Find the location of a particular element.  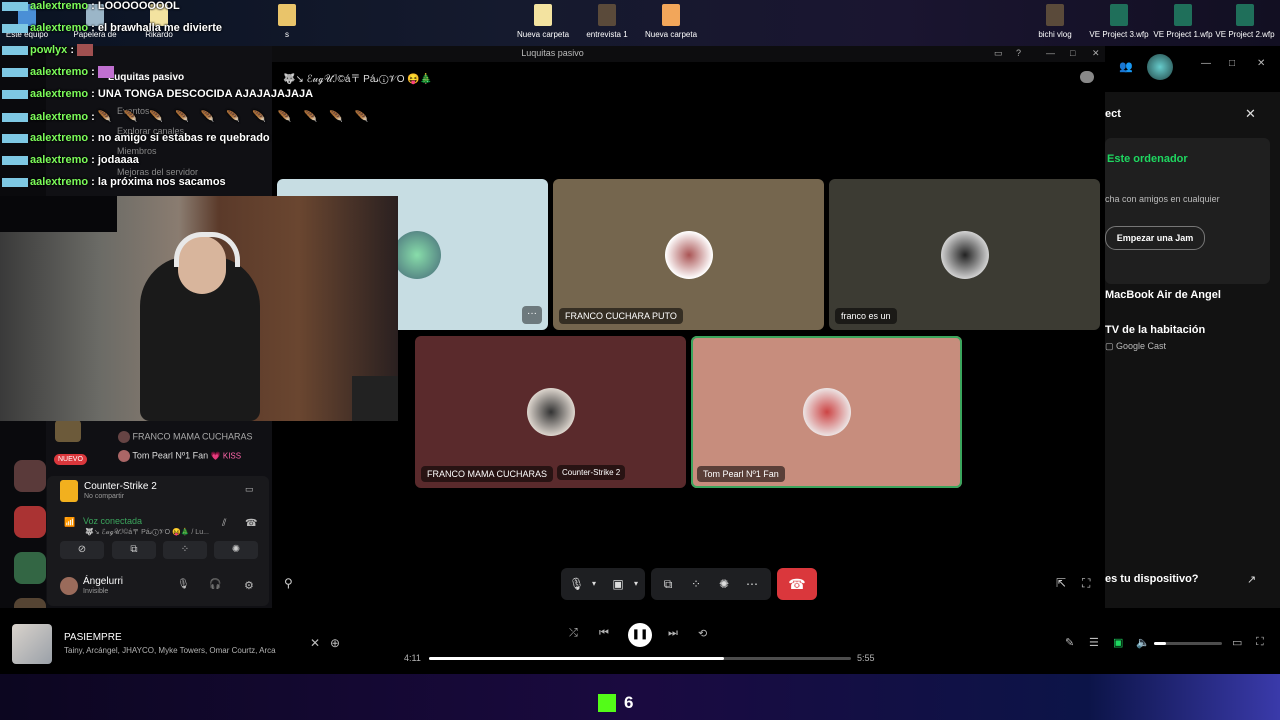

activities-button: ⁘ is located at coordinates (185, 550).